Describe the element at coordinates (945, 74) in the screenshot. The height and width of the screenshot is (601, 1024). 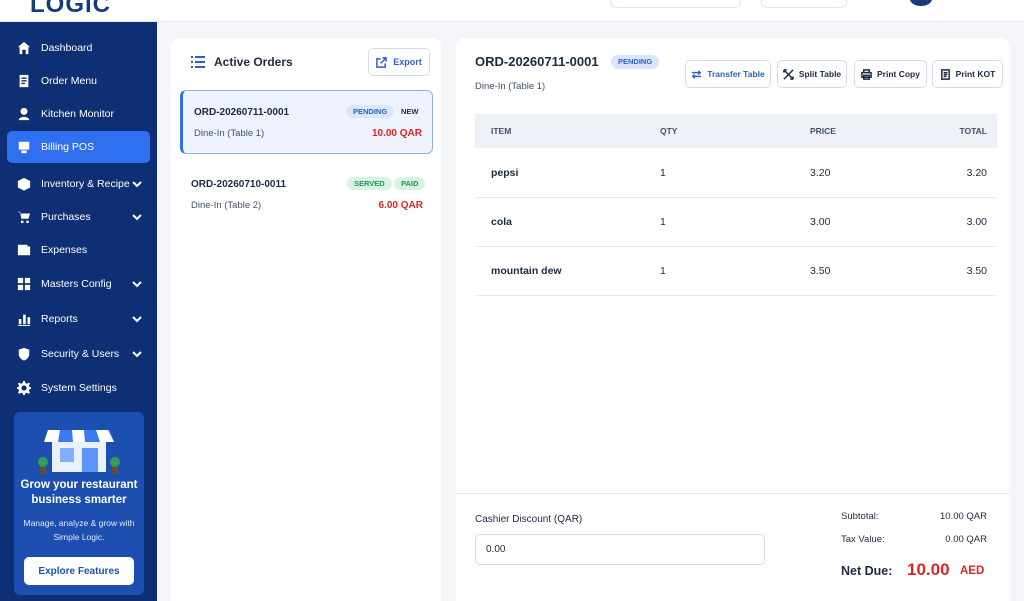
I see `receipt-icon` at that location.